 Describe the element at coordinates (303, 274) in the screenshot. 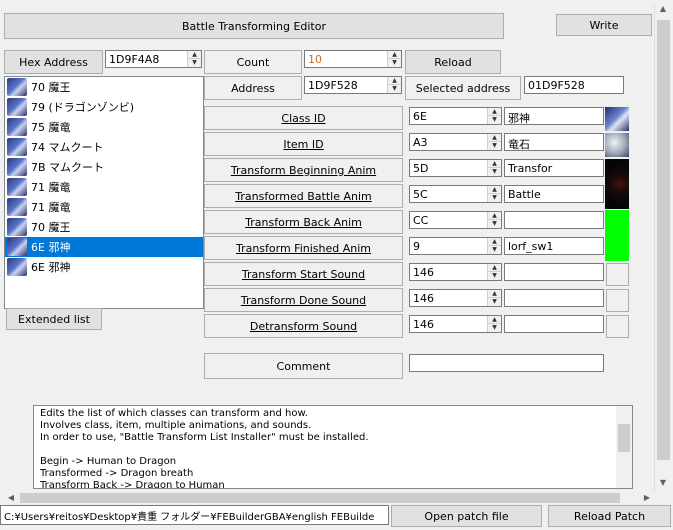

I see `transform-start-sound-link: Transform Start Sound` at that location.